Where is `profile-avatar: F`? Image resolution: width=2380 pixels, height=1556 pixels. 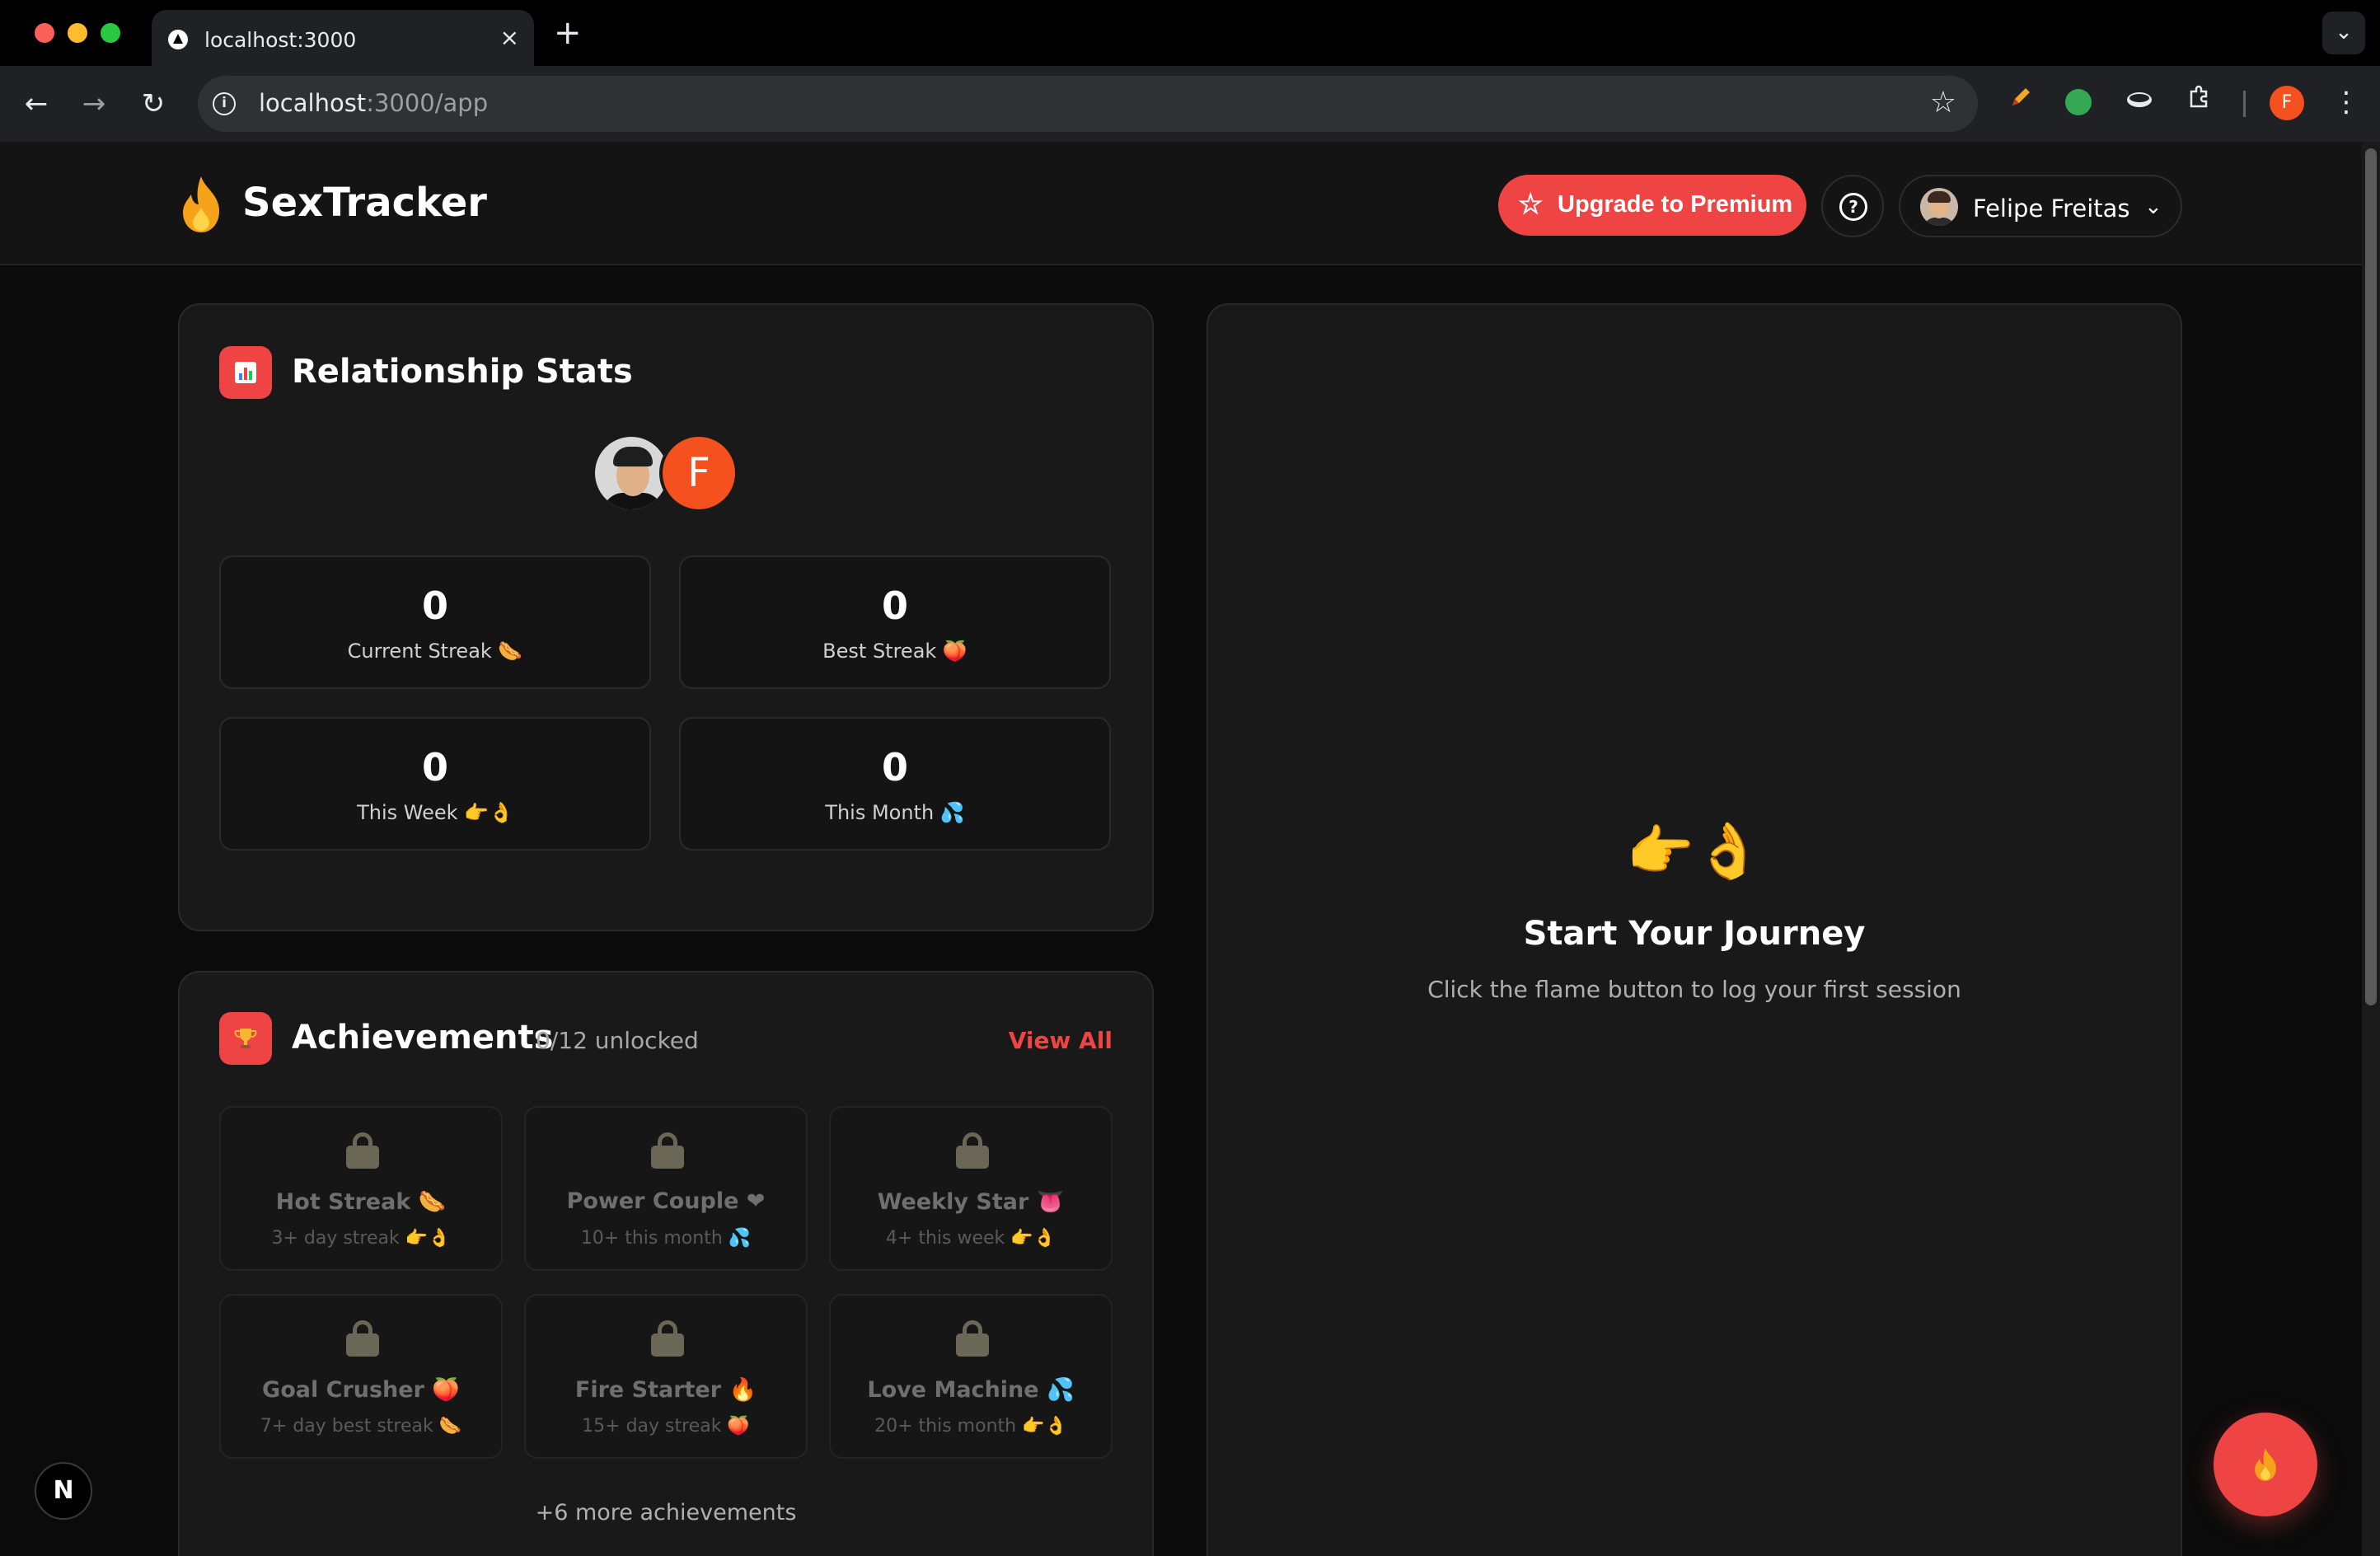 profile-avatar: F is located at coordinates (2287, 103).